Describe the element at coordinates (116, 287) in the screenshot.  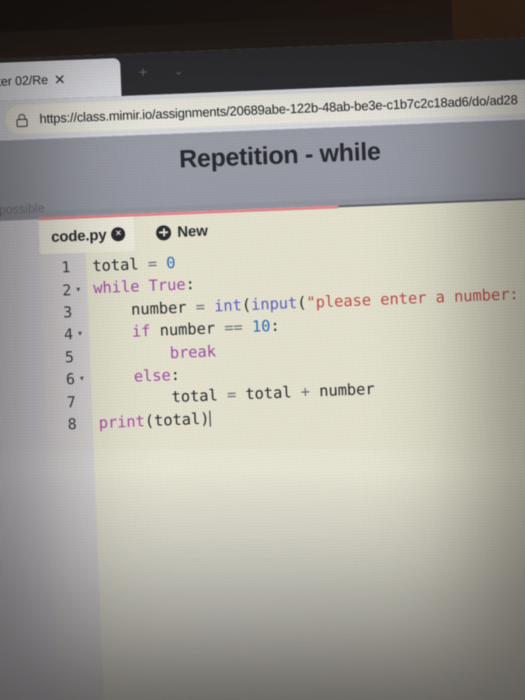
I see `code-token: while` at that location.